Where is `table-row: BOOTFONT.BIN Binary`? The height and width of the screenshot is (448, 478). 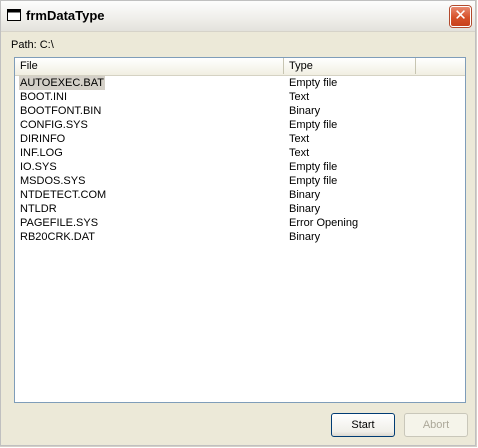 table-row: BOOTFONT.BIN Binary is located at coordinates (240, 111).